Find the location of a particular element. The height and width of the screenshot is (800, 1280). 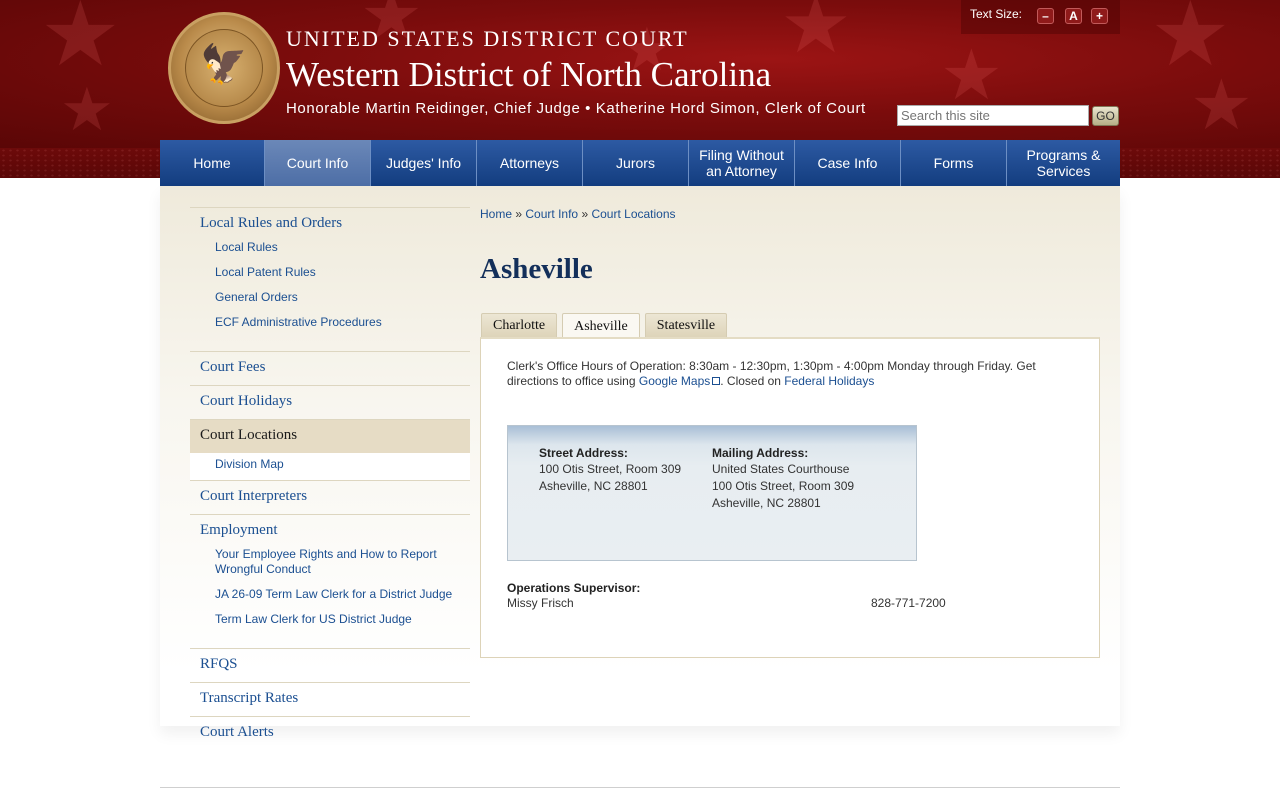

mailing-address-line: Asheville, NC 28801 is located at coordinates (766, 503).